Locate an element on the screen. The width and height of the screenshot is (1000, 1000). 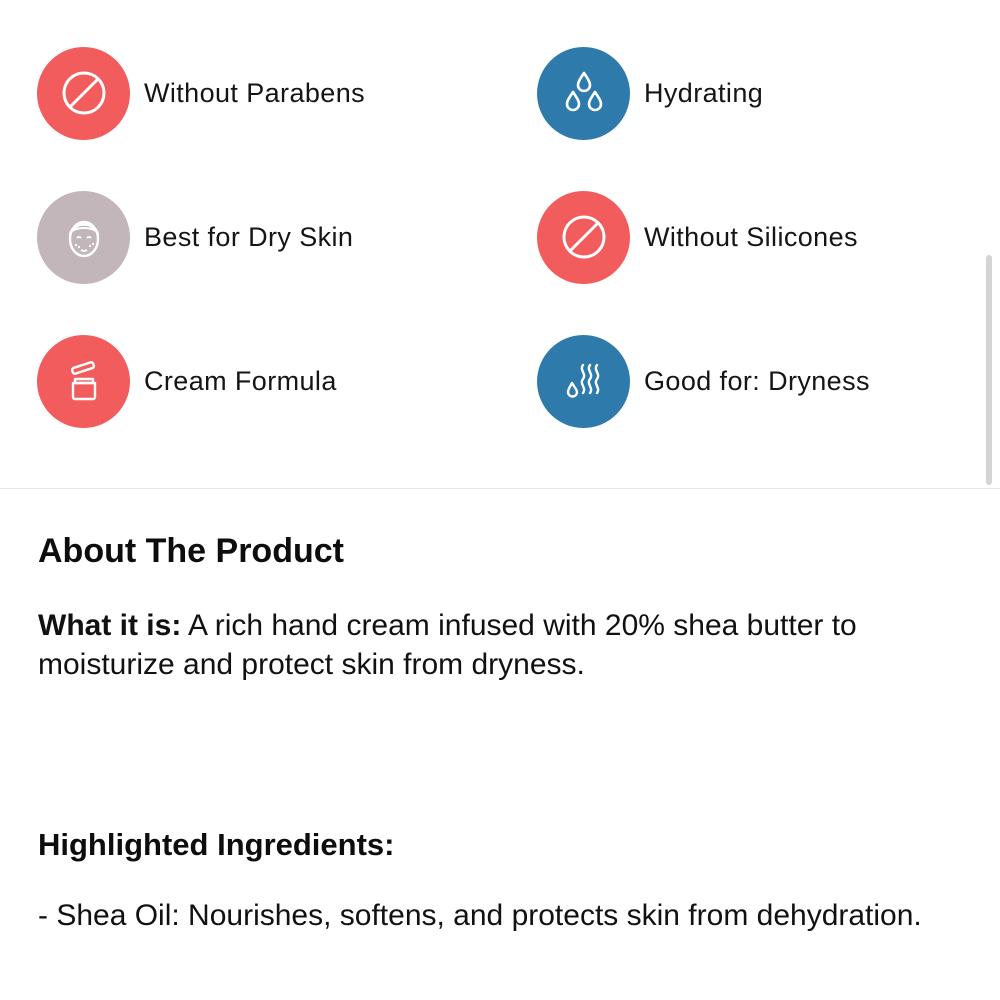
dryness-waves-icon is located at coordinates (582, 380).